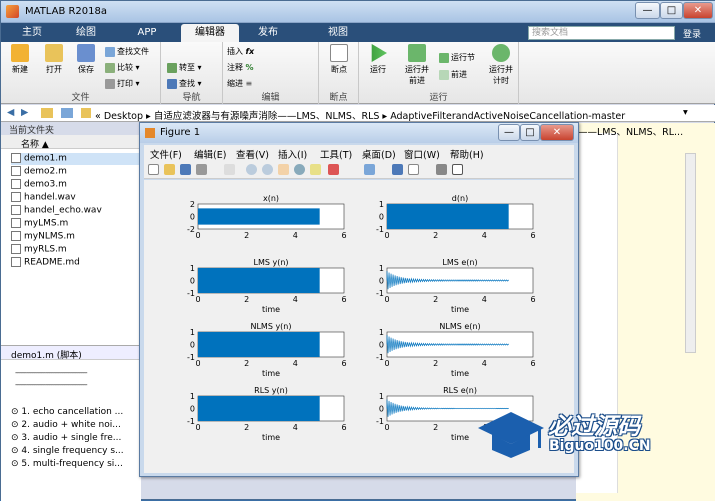  Describe the element at coordinates (127, 51) in the screenshot. I see `find-files-button: 查找文件` at that location.